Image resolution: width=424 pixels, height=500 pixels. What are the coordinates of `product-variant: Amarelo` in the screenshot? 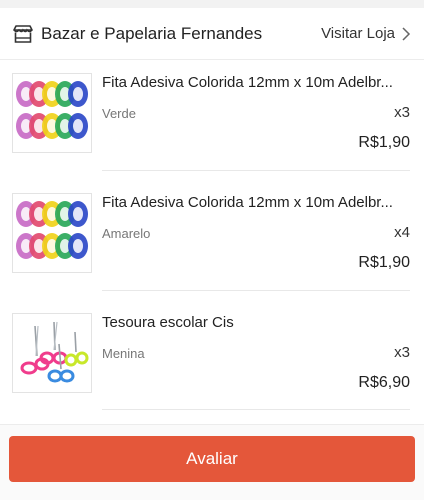 It's located at (126, 233).